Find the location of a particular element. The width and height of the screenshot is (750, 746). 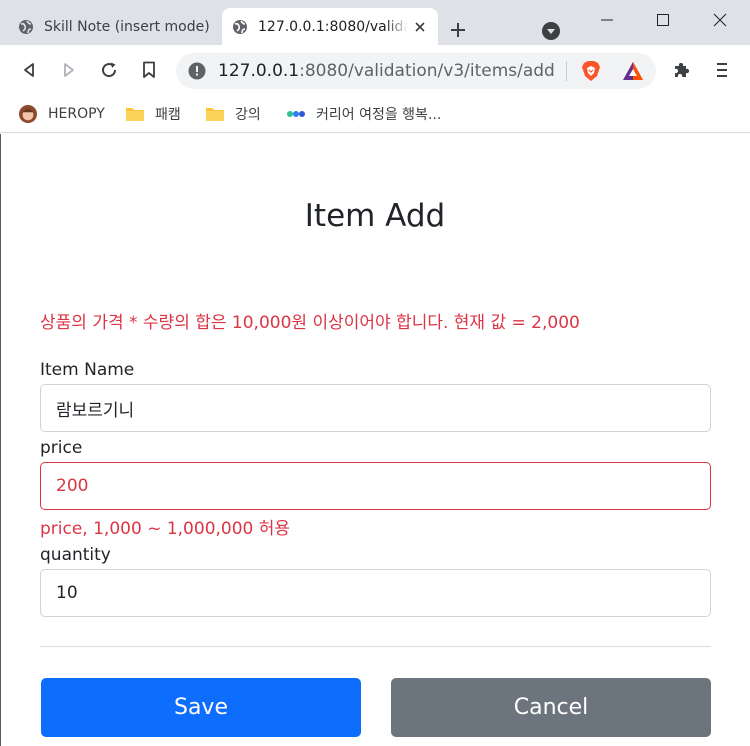

quantity-input is located at coordinates (375, 593).